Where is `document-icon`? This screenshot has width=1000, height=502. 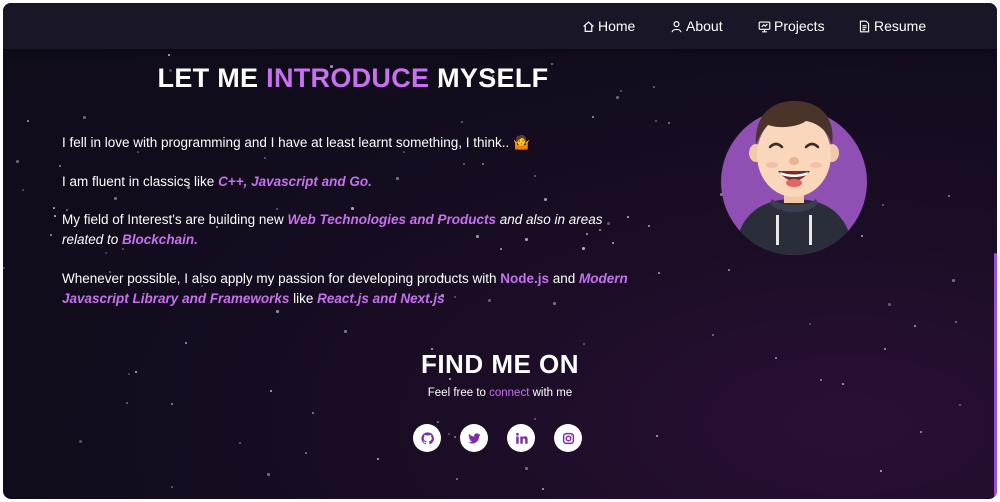
document-icon is located at coordinates (864, 26).